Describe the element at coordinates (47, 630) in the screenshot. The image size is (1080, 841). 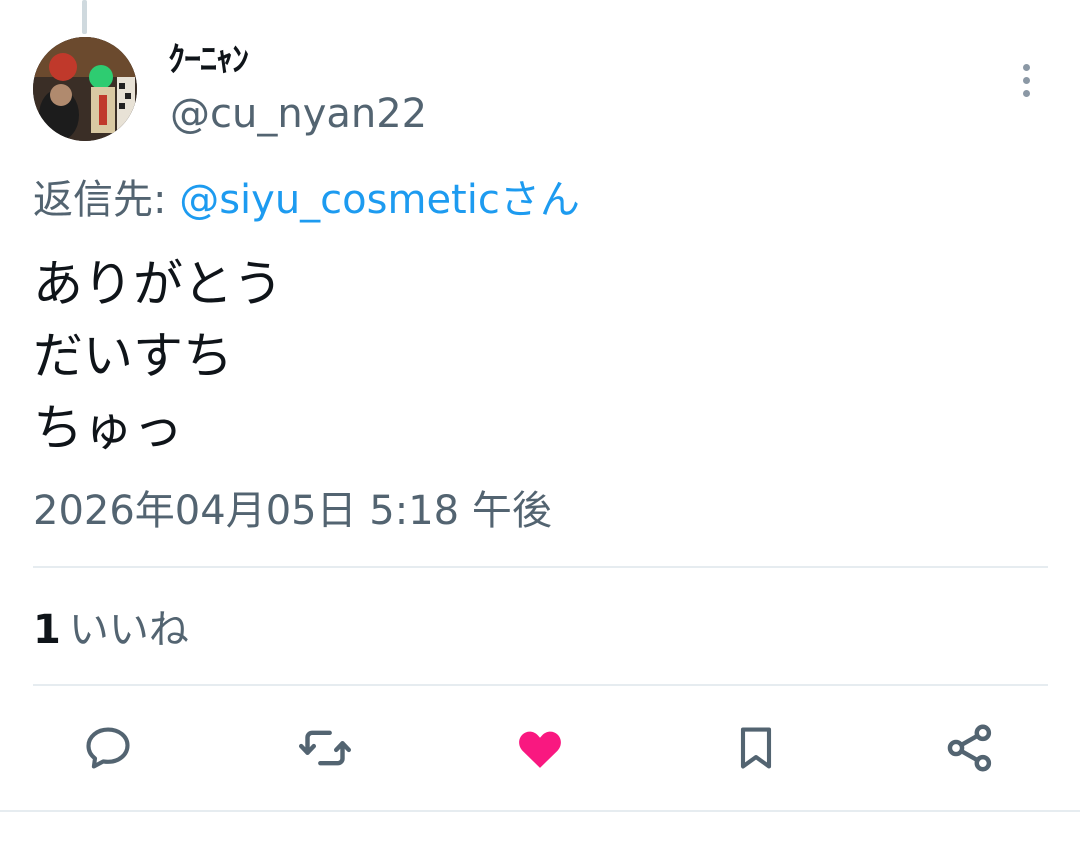
I see `likes-count: 1` at that location.